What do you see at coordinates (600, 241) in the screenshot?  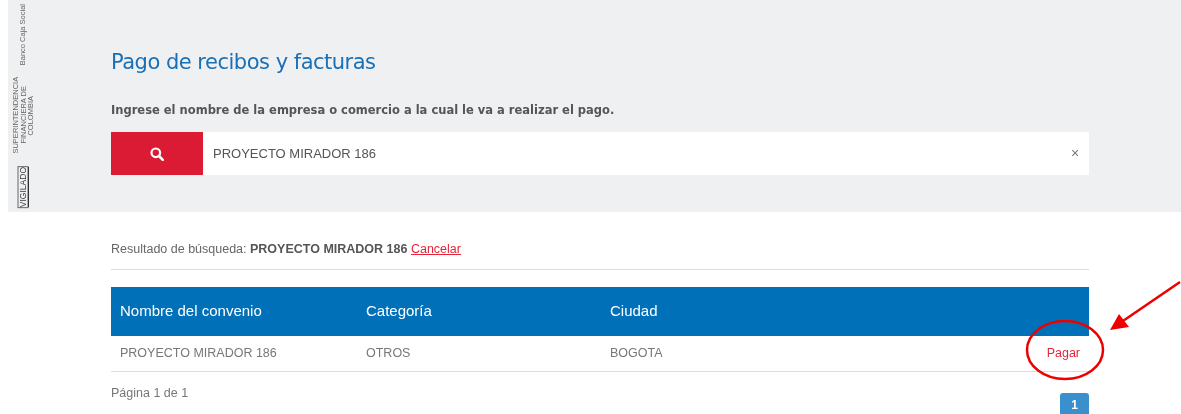 I see `search-result-text: Resultado de búsqueda: PROYECTO MIRADOR 186 Cancelar` at bounding box center [600, 241].